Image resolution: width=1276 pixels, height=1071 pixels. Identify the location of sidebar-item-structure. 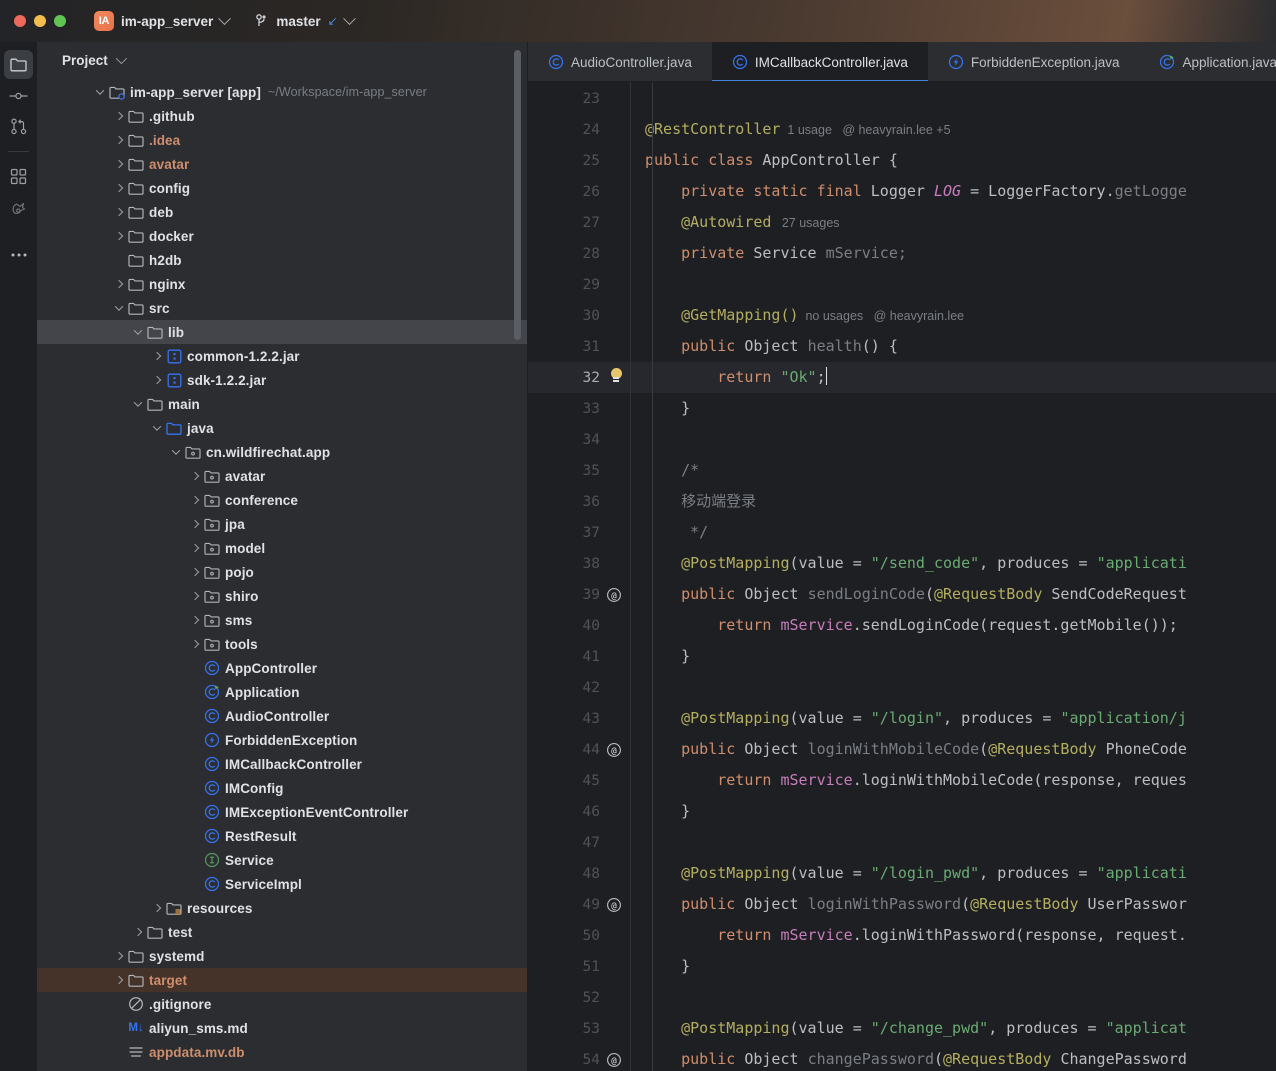
(18, 176).